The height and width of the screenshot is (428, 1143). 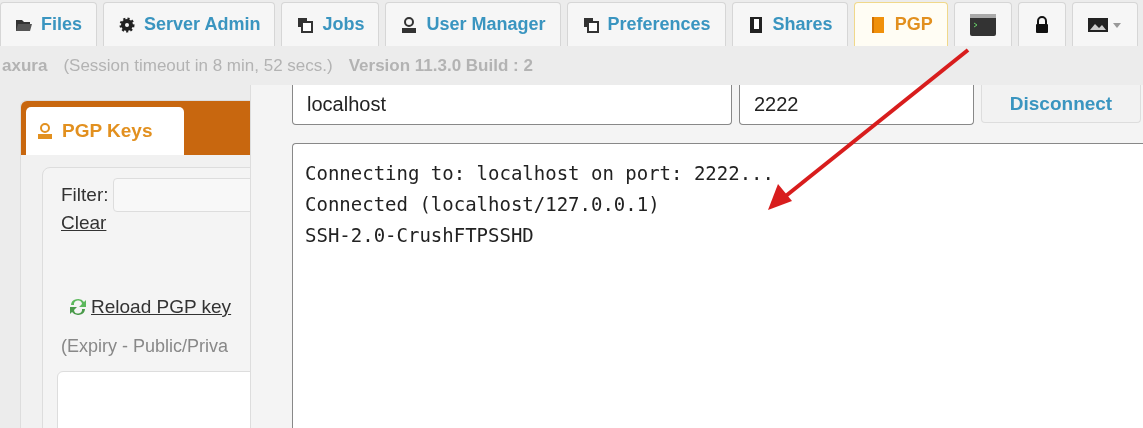 I want to click on dropdown-tab, so click(x=1104, y=24).